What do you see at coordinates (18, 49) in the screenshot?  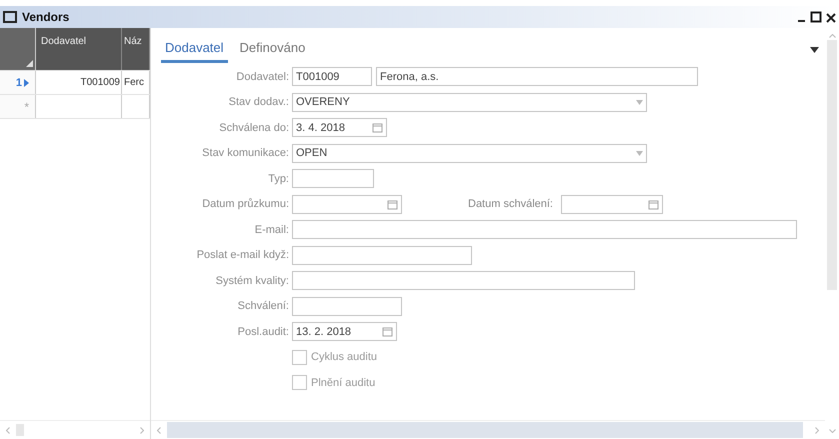 I see `corner-cell` at bounding box center [18, 49].